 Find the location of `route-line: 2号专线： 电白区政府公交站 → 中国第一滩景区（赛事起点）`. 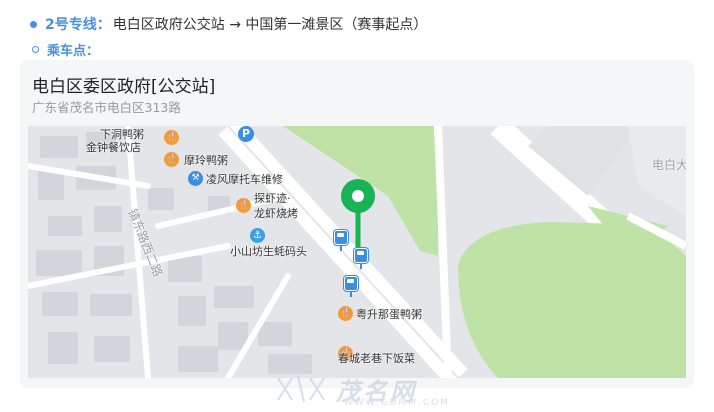

route-line: 2号专线： 电白区政府公交站 → 中国第一滩景区（赛事起点） is located at coordinates (228, 24).